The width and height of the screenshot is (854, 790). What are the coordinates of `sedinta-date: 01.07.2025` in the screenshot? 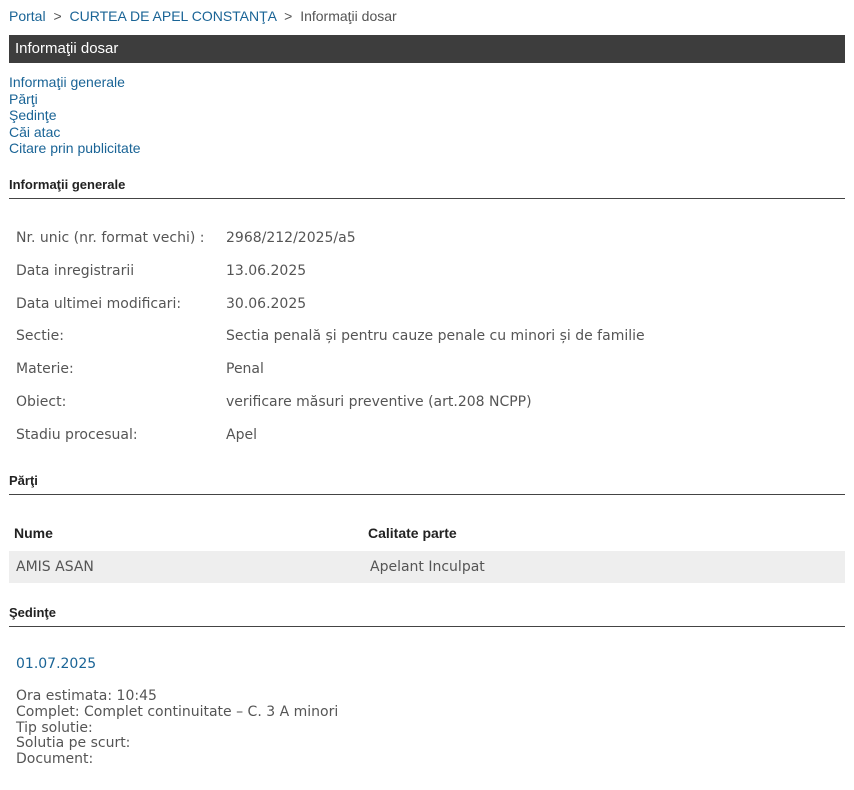 It's located at (56, 664).